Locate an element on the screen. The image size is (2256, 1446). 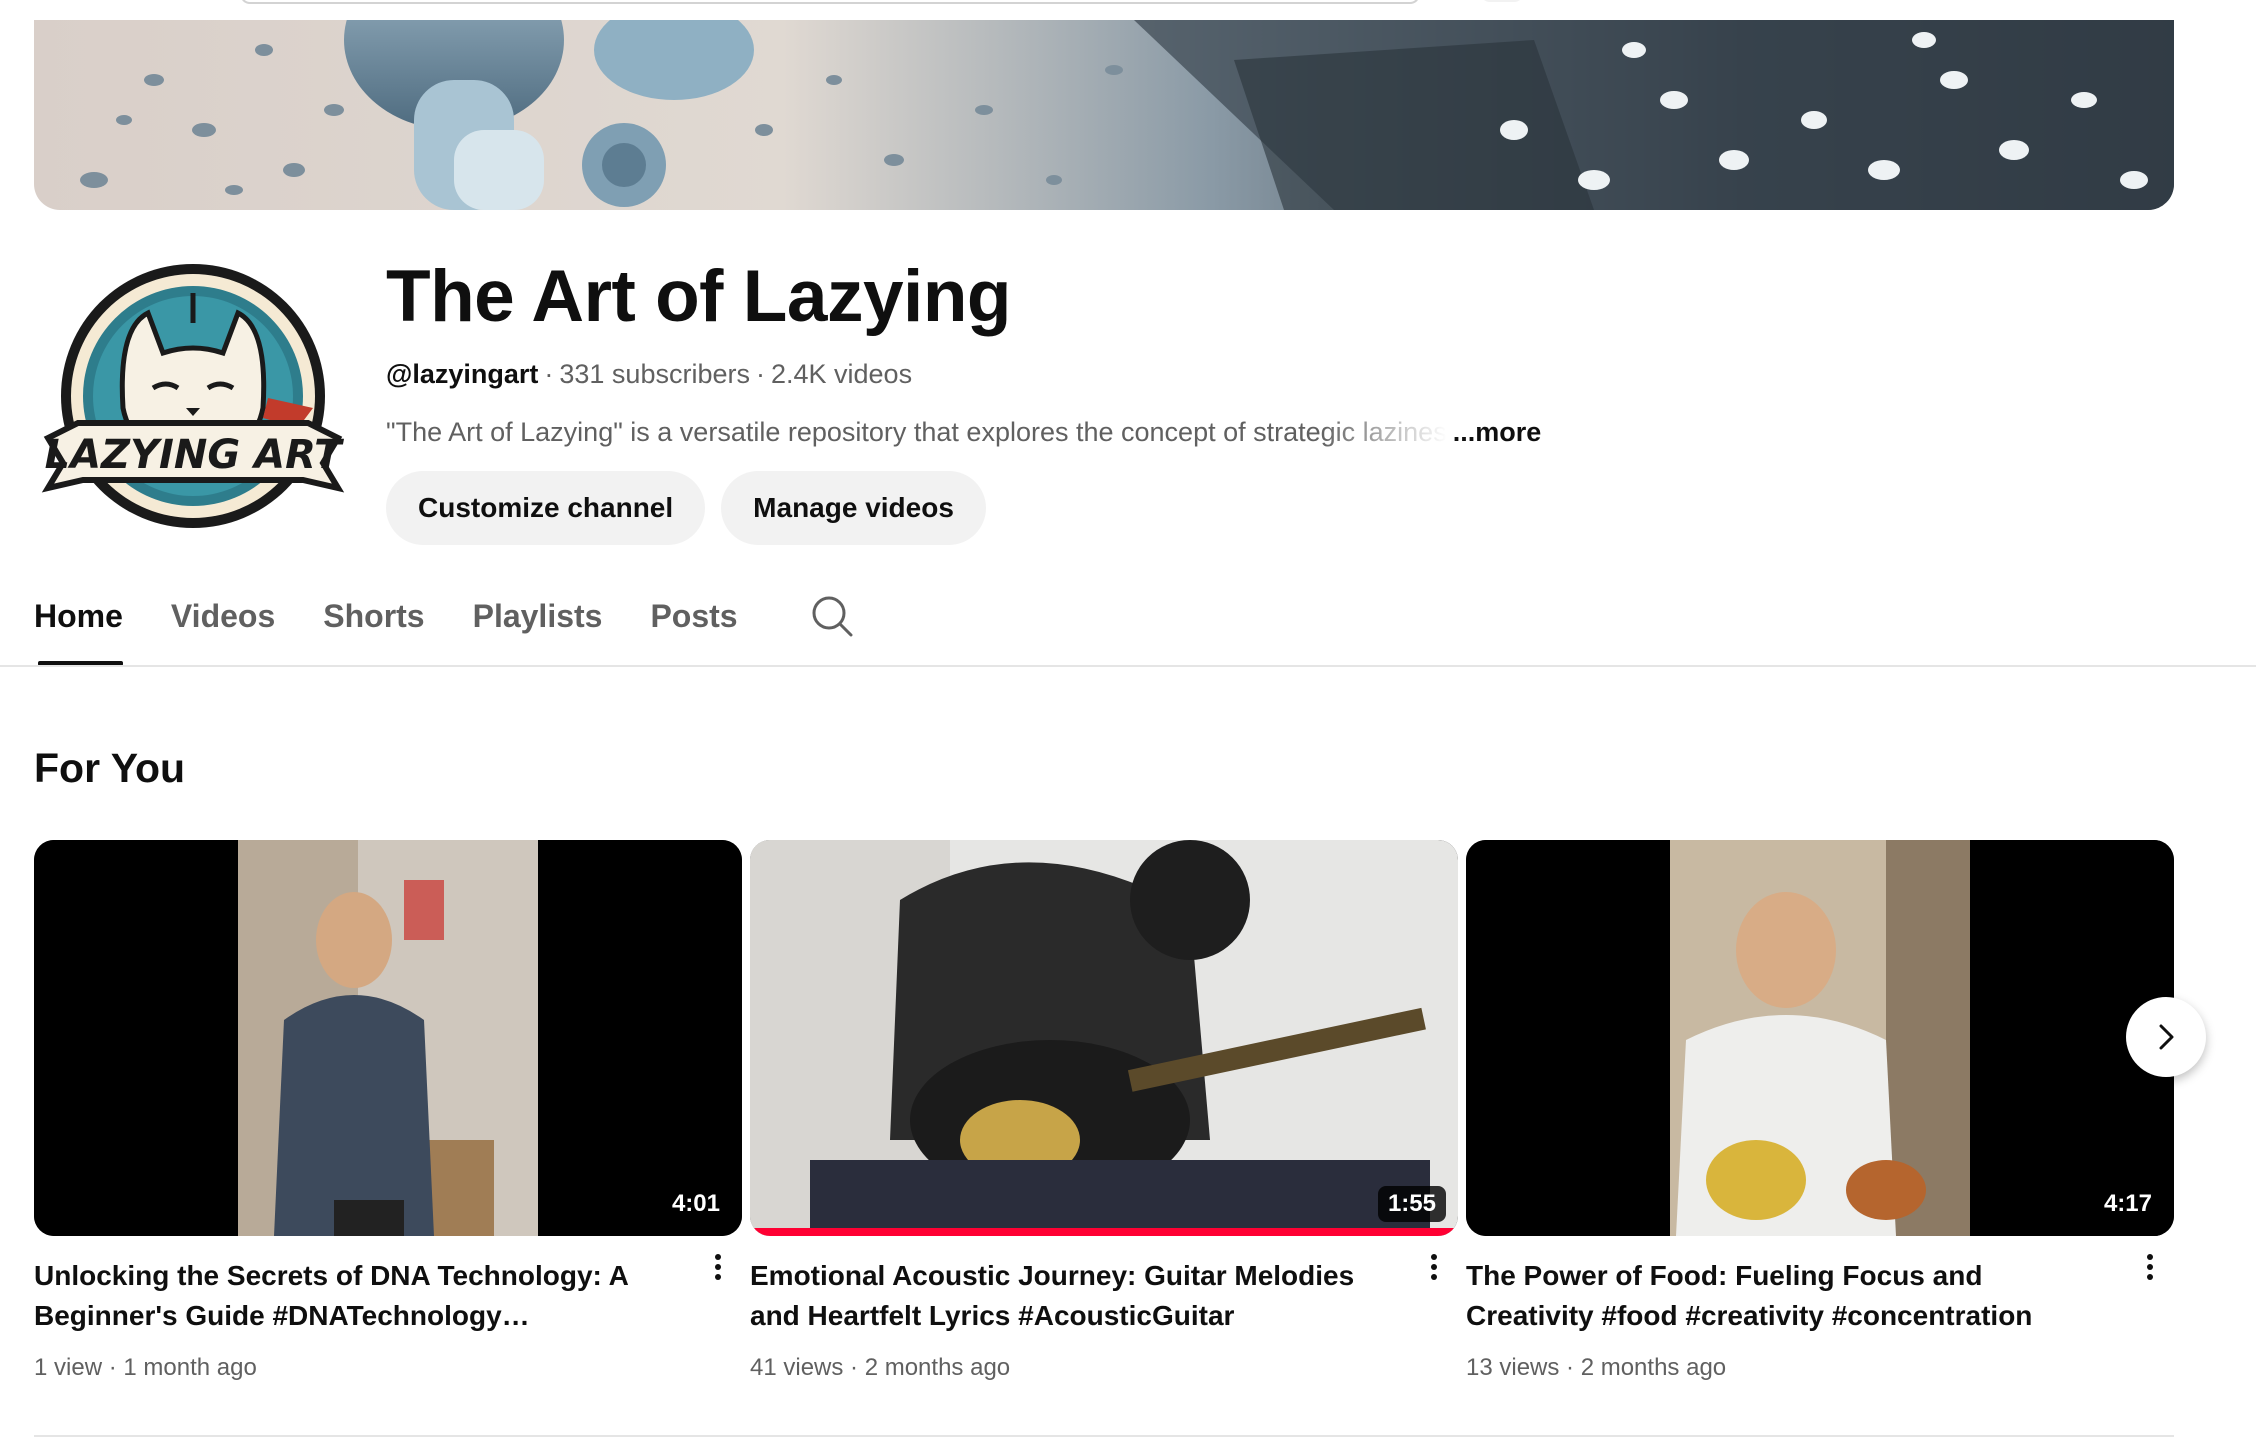
video-count: 2.4K videos is located at coordinates (841, 374).